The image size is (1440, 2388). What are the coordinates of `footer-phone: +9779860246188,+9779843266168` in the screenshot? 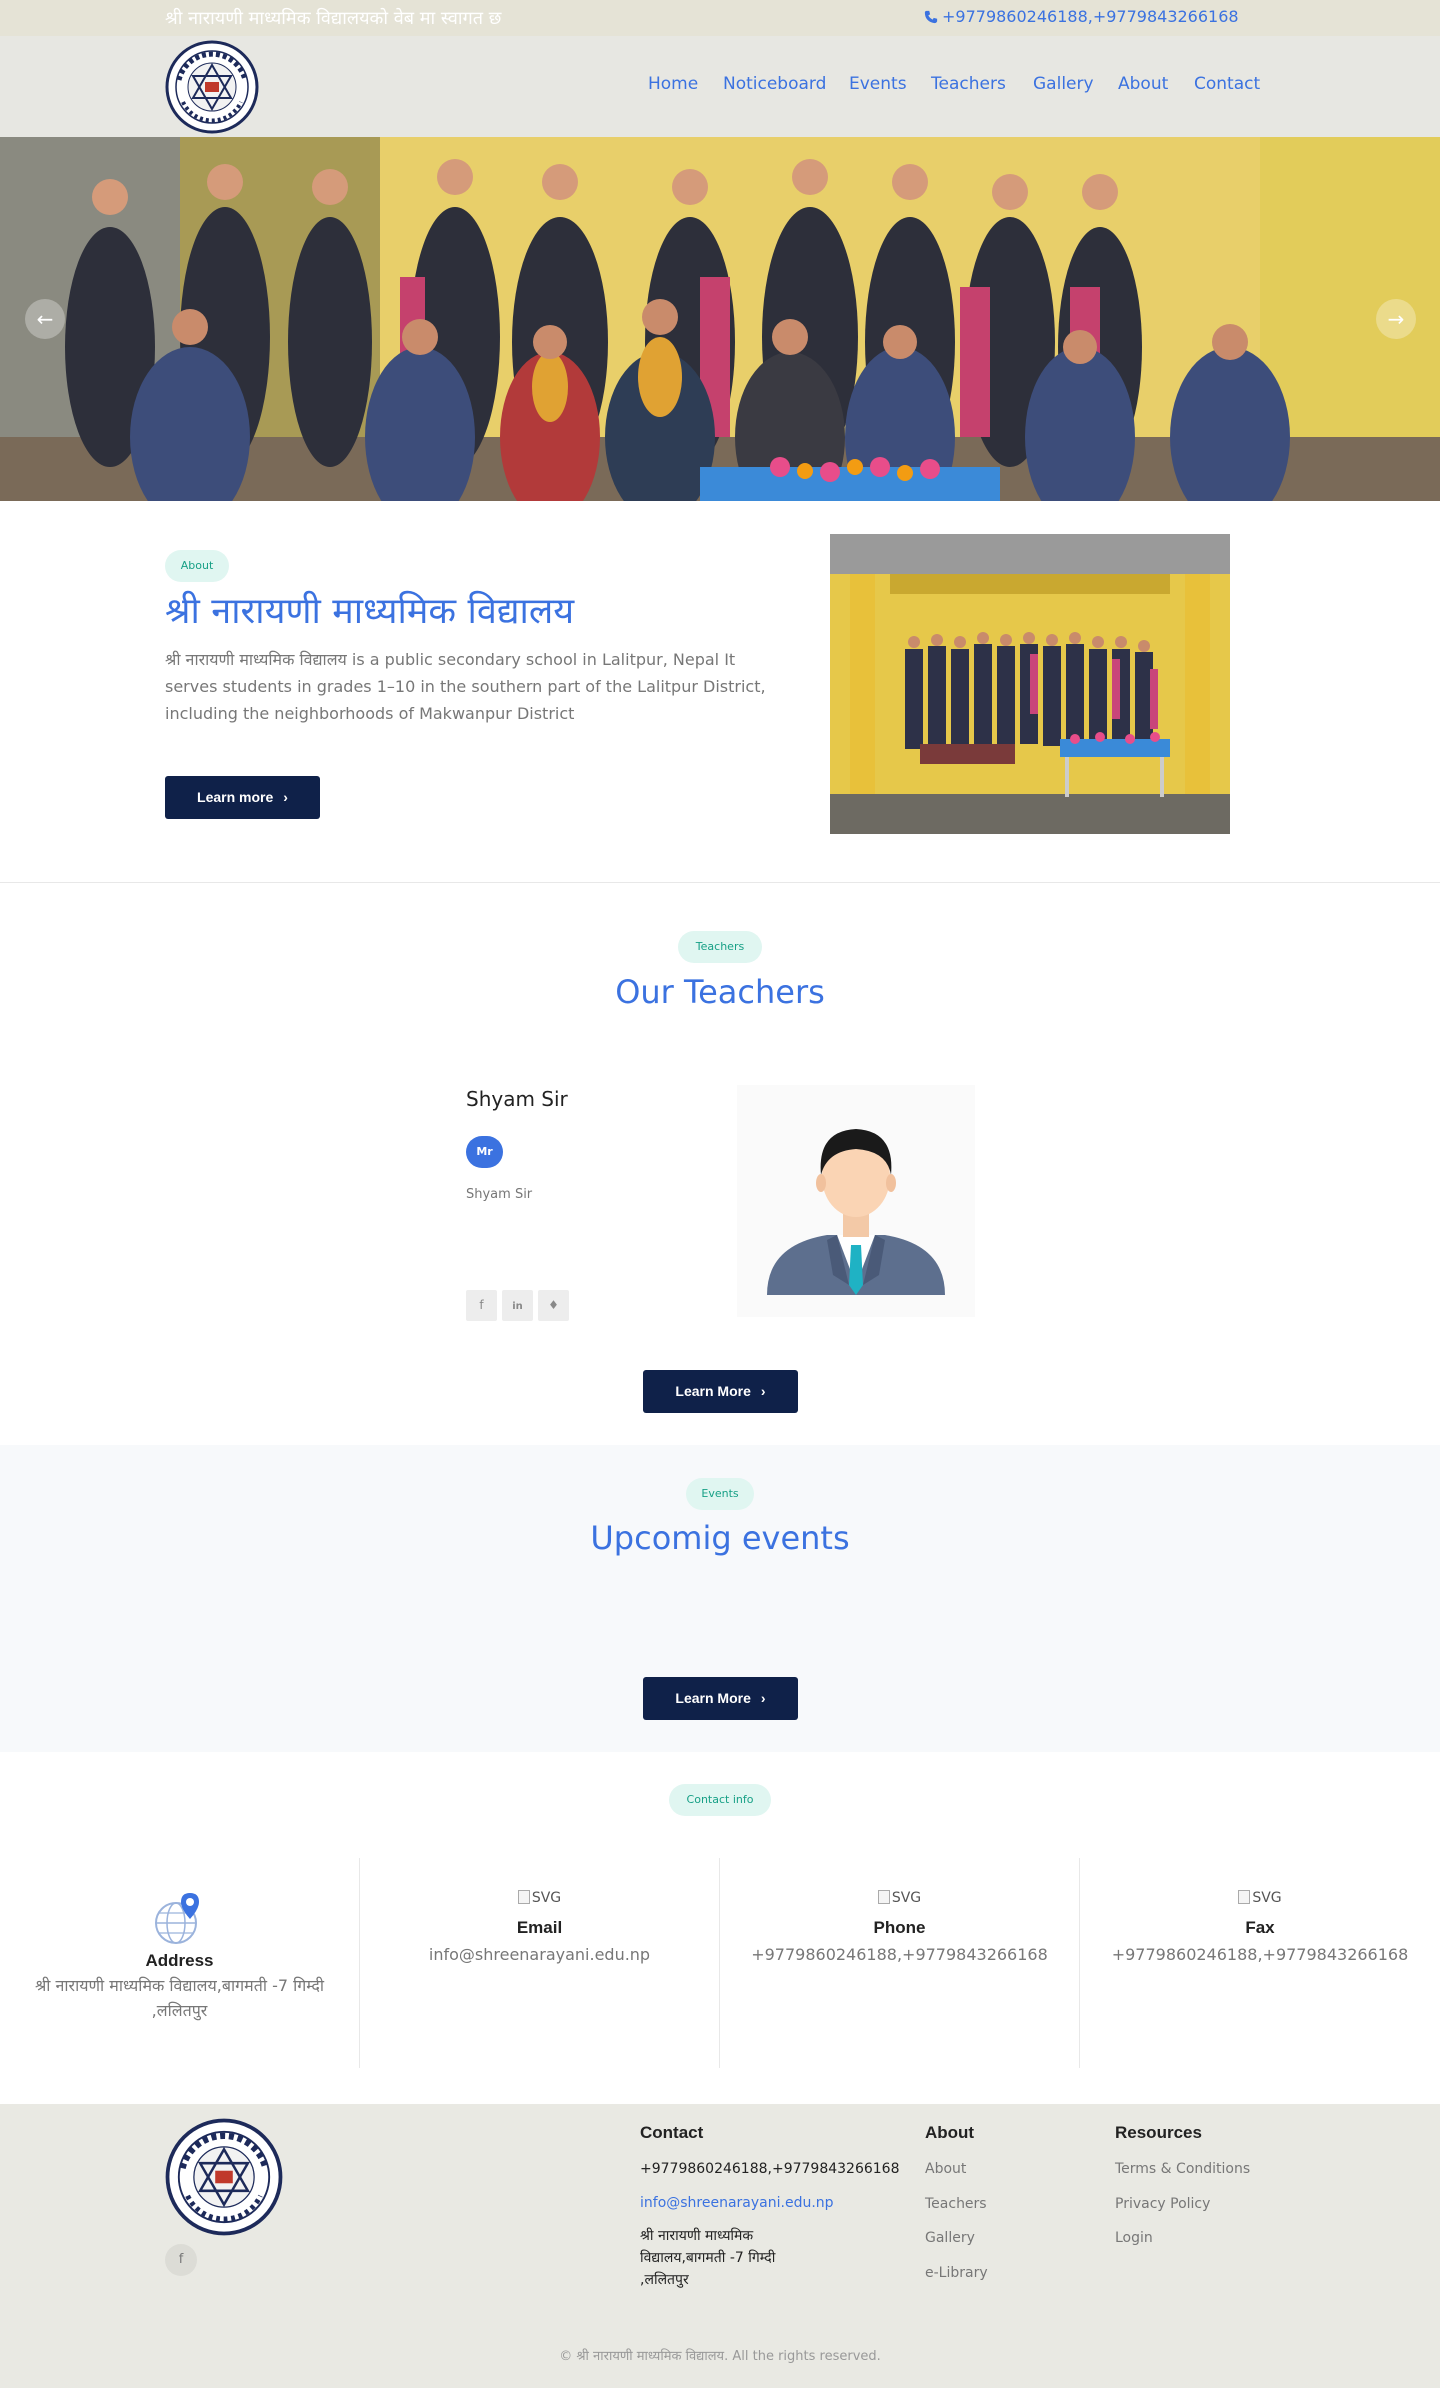 It's located at (770, 2169).